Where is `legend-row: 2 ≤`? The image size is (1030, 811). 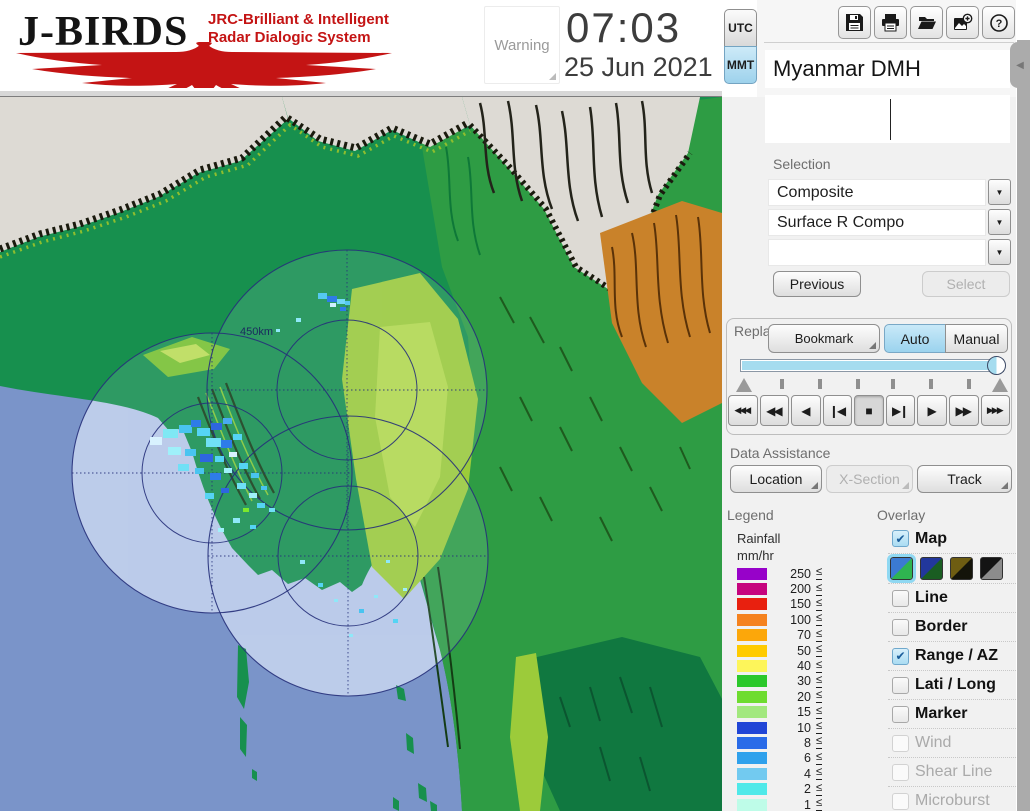
legend-row: 2 ≤ is located at coordinates (796, 788).